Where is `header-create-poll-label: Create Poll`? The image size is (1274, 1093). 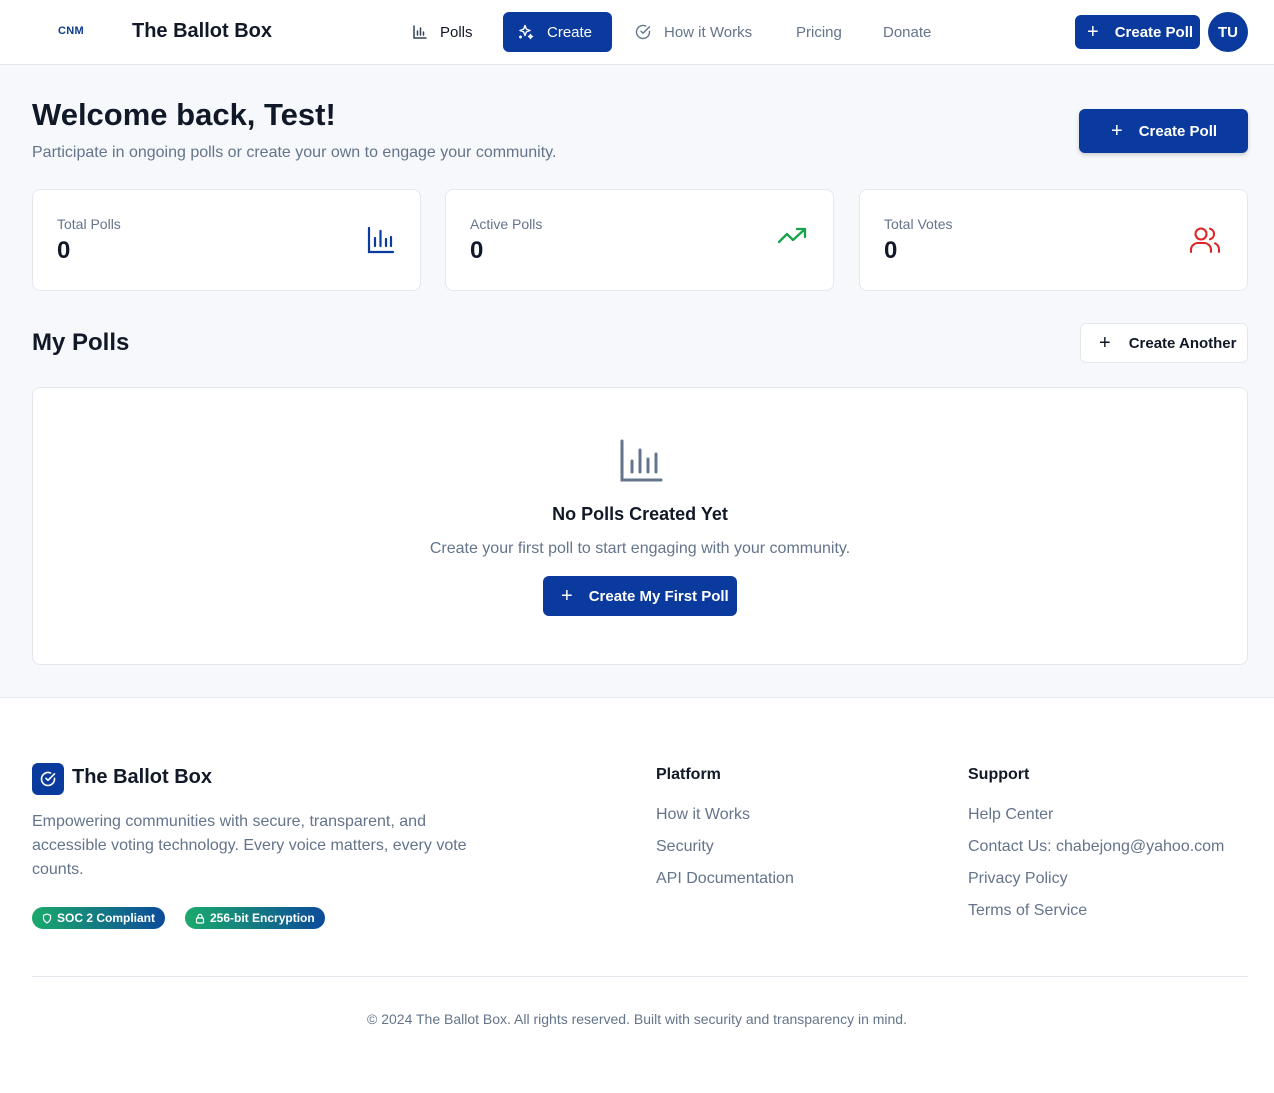
header-create-poll-label: Create Poll is located at coordinates (1154, 32).